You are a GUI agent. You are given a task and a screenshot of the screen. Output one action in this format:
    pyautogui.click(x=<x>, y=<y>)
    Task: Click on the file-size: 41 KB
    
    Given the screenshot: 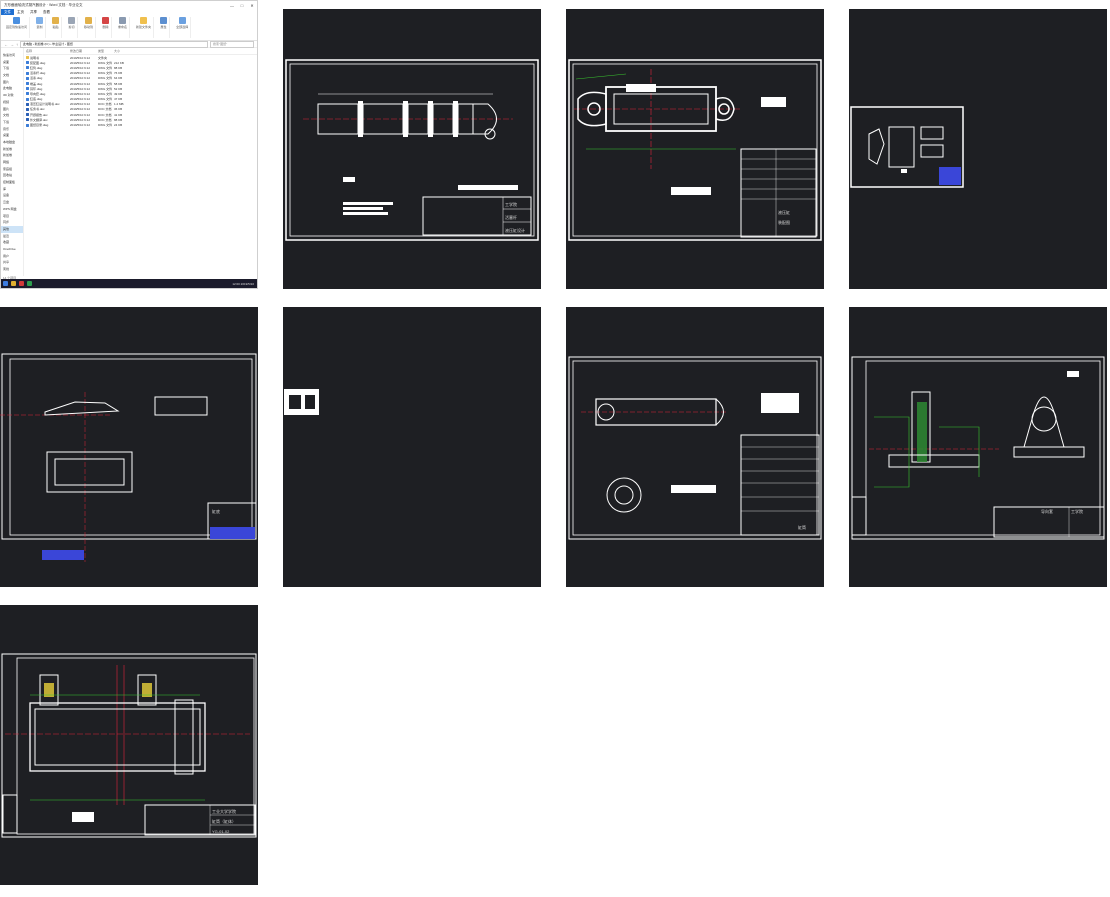 What is the action you would take?
    pyautogui.click(x=118, y=114)
    